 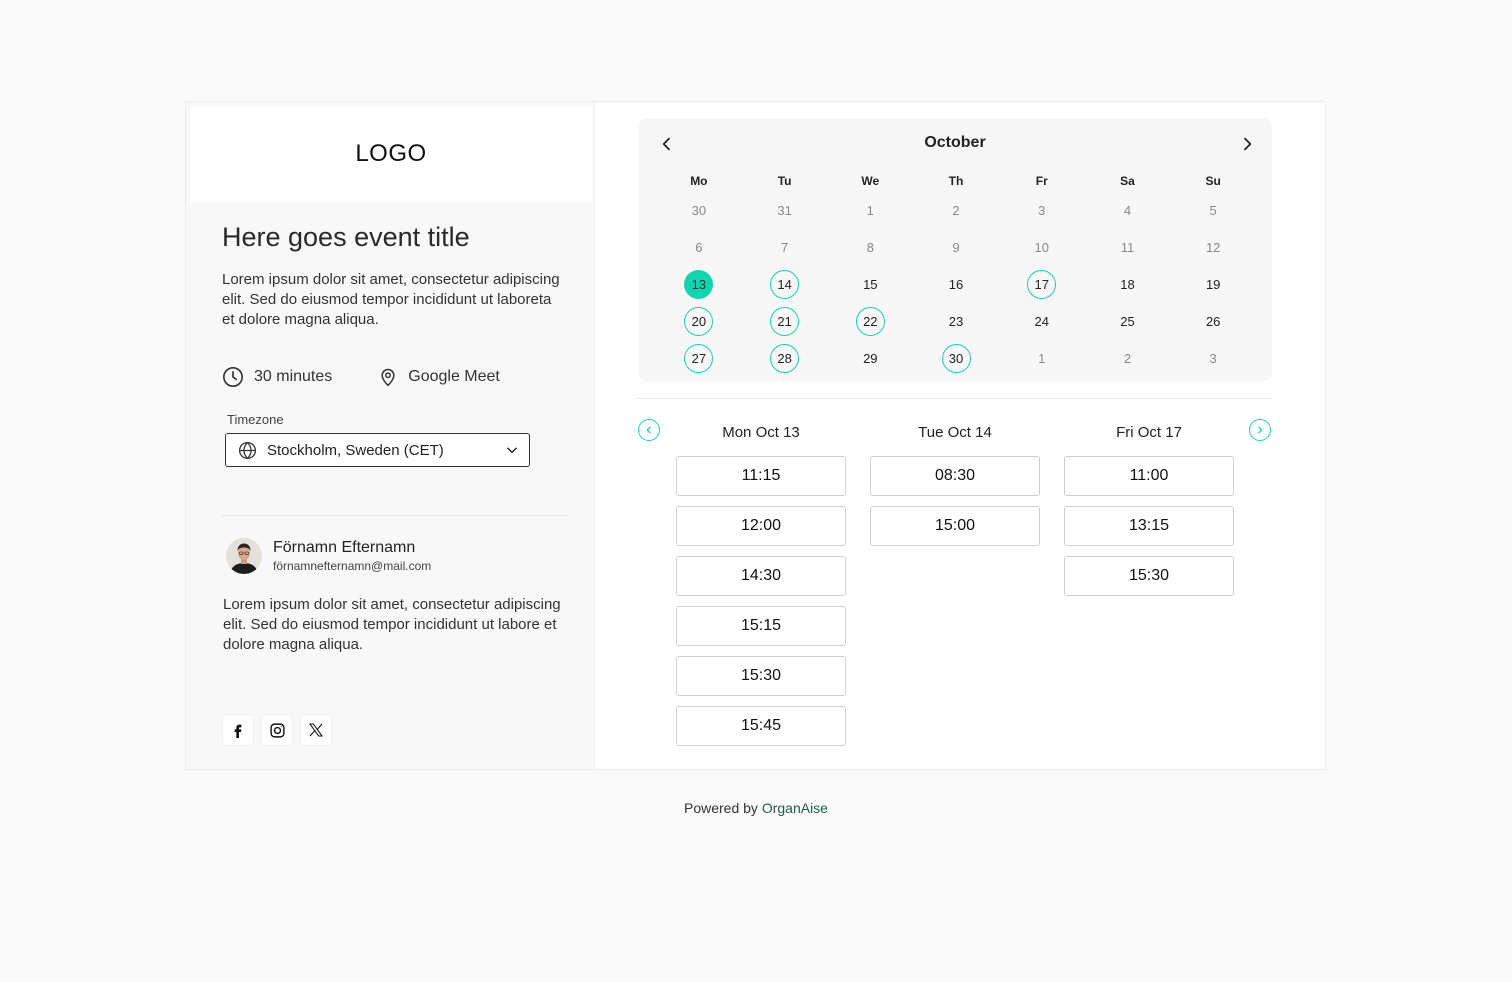 What do you see at coordinates (699, 247) in the screenshot?
I see `calendar-day: 6` at bounding box center [699, 247].